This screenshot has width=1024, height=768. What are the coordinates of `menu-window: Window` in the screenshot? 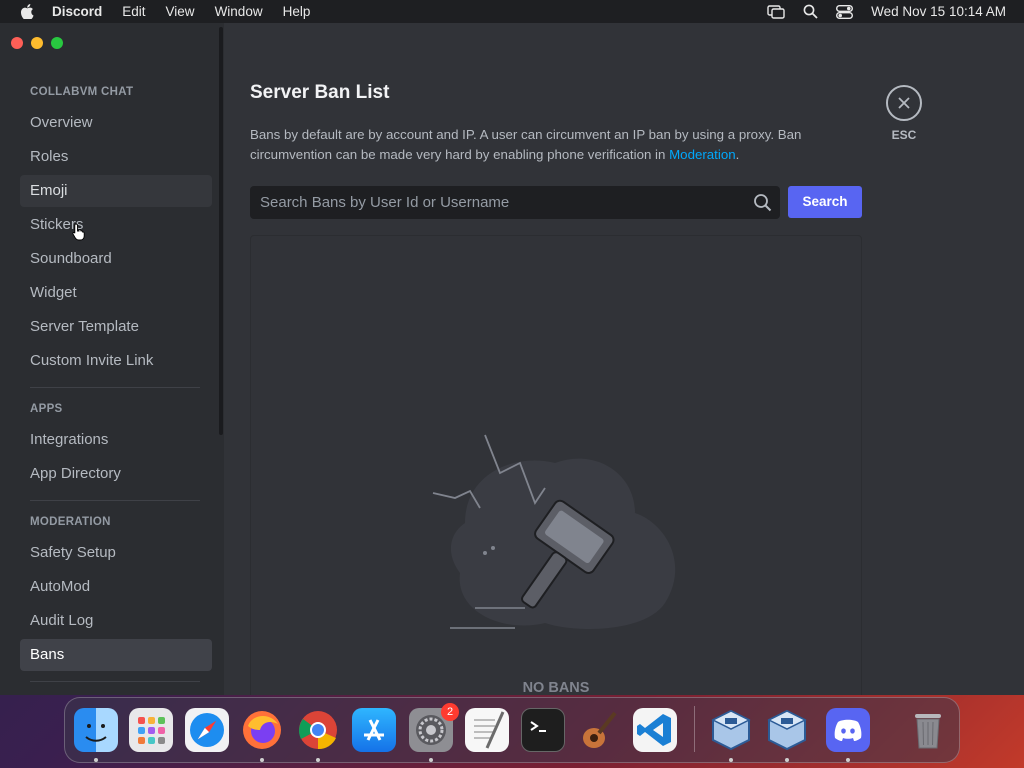 It's located at (239, 11).